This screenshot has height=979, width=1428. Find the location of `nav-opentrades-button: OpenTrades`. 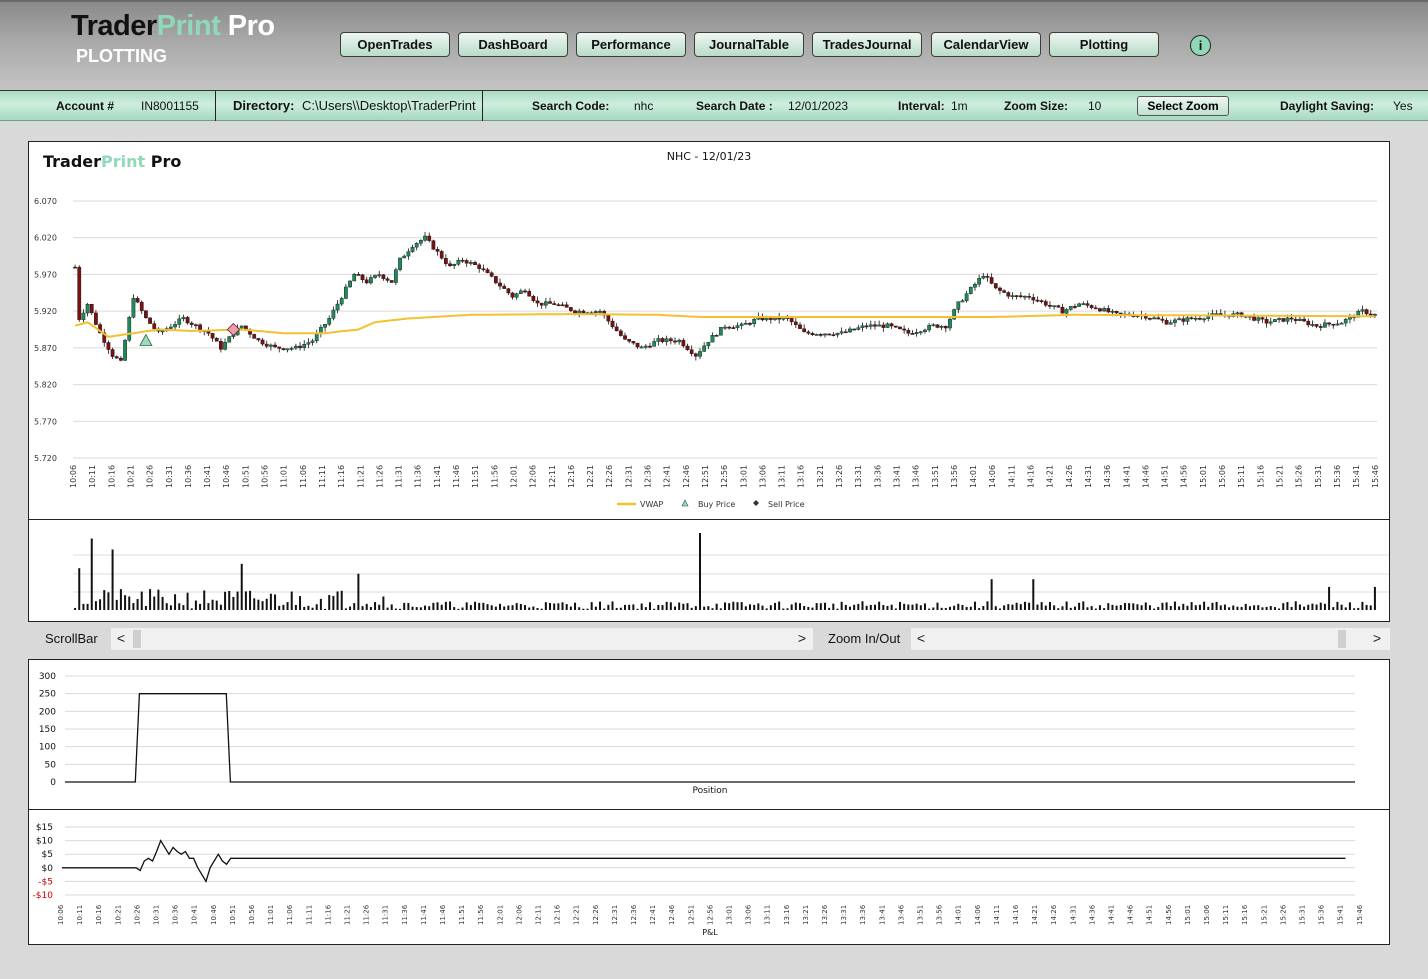

nav-opentrades-button: OpenTrades is located at coordinates (395, 44).